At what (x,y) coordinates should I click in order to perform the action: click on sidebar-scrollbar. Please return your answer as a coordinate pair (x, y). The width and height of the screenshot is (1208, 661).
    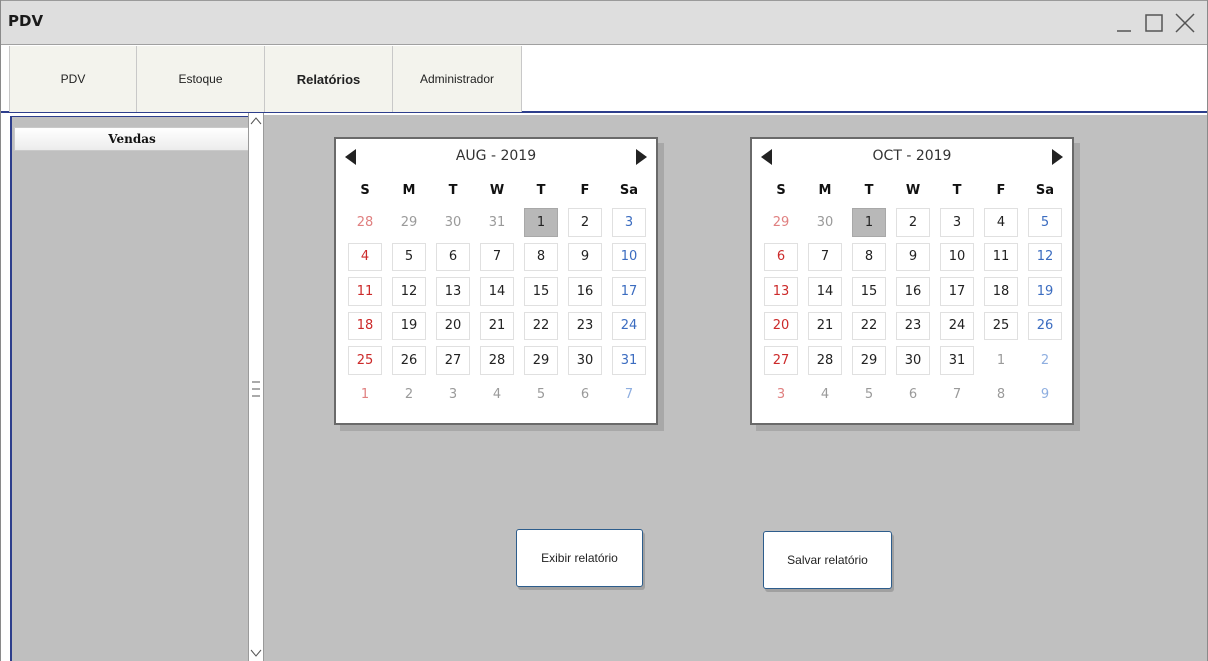
    Looking at the image, I should click on (256, 387).